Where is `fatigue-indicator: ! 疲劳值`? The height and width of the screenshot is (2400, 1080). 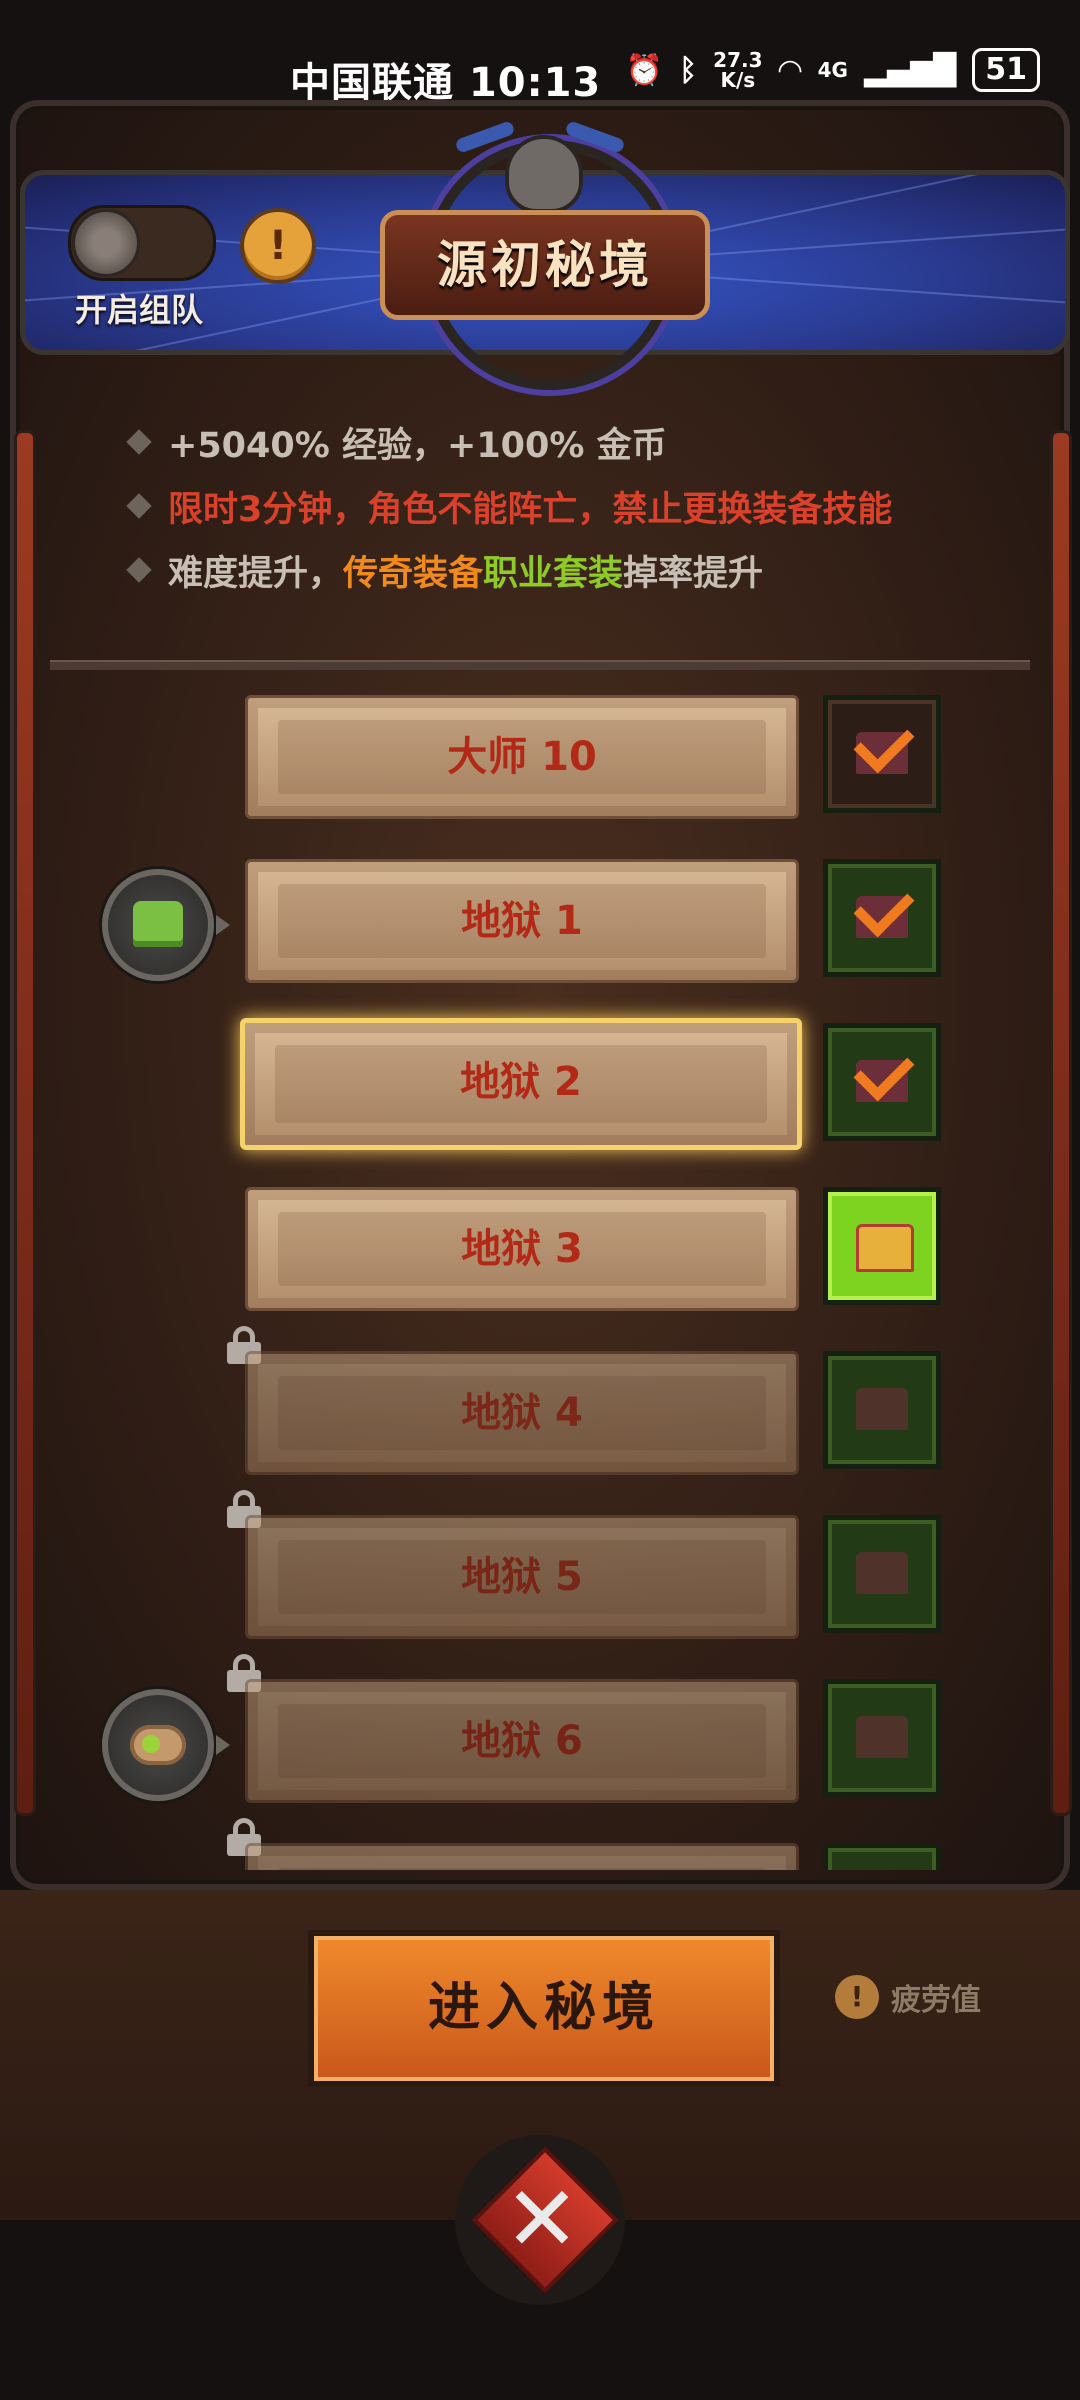
fatigue-indicator: ! 疲劳值 is located at coordinates (908, 1997).